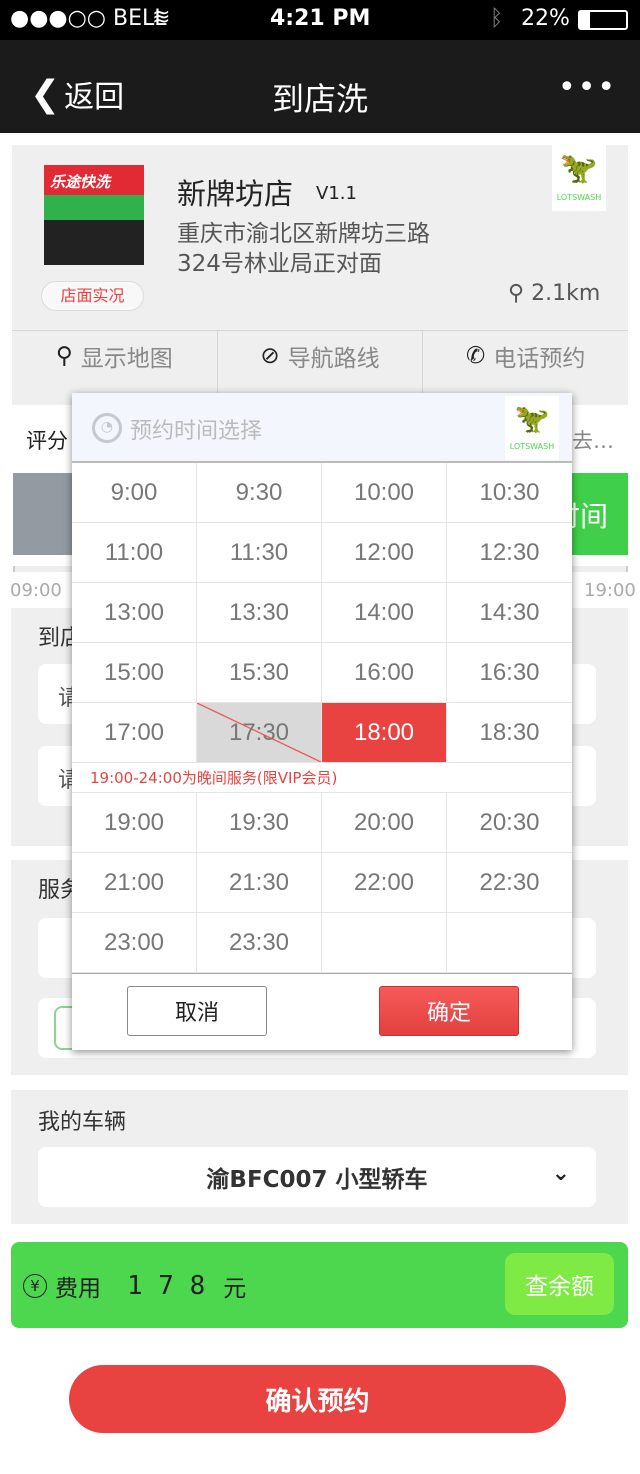  I want to click on time-slot: 22:00, so click(384, 883).